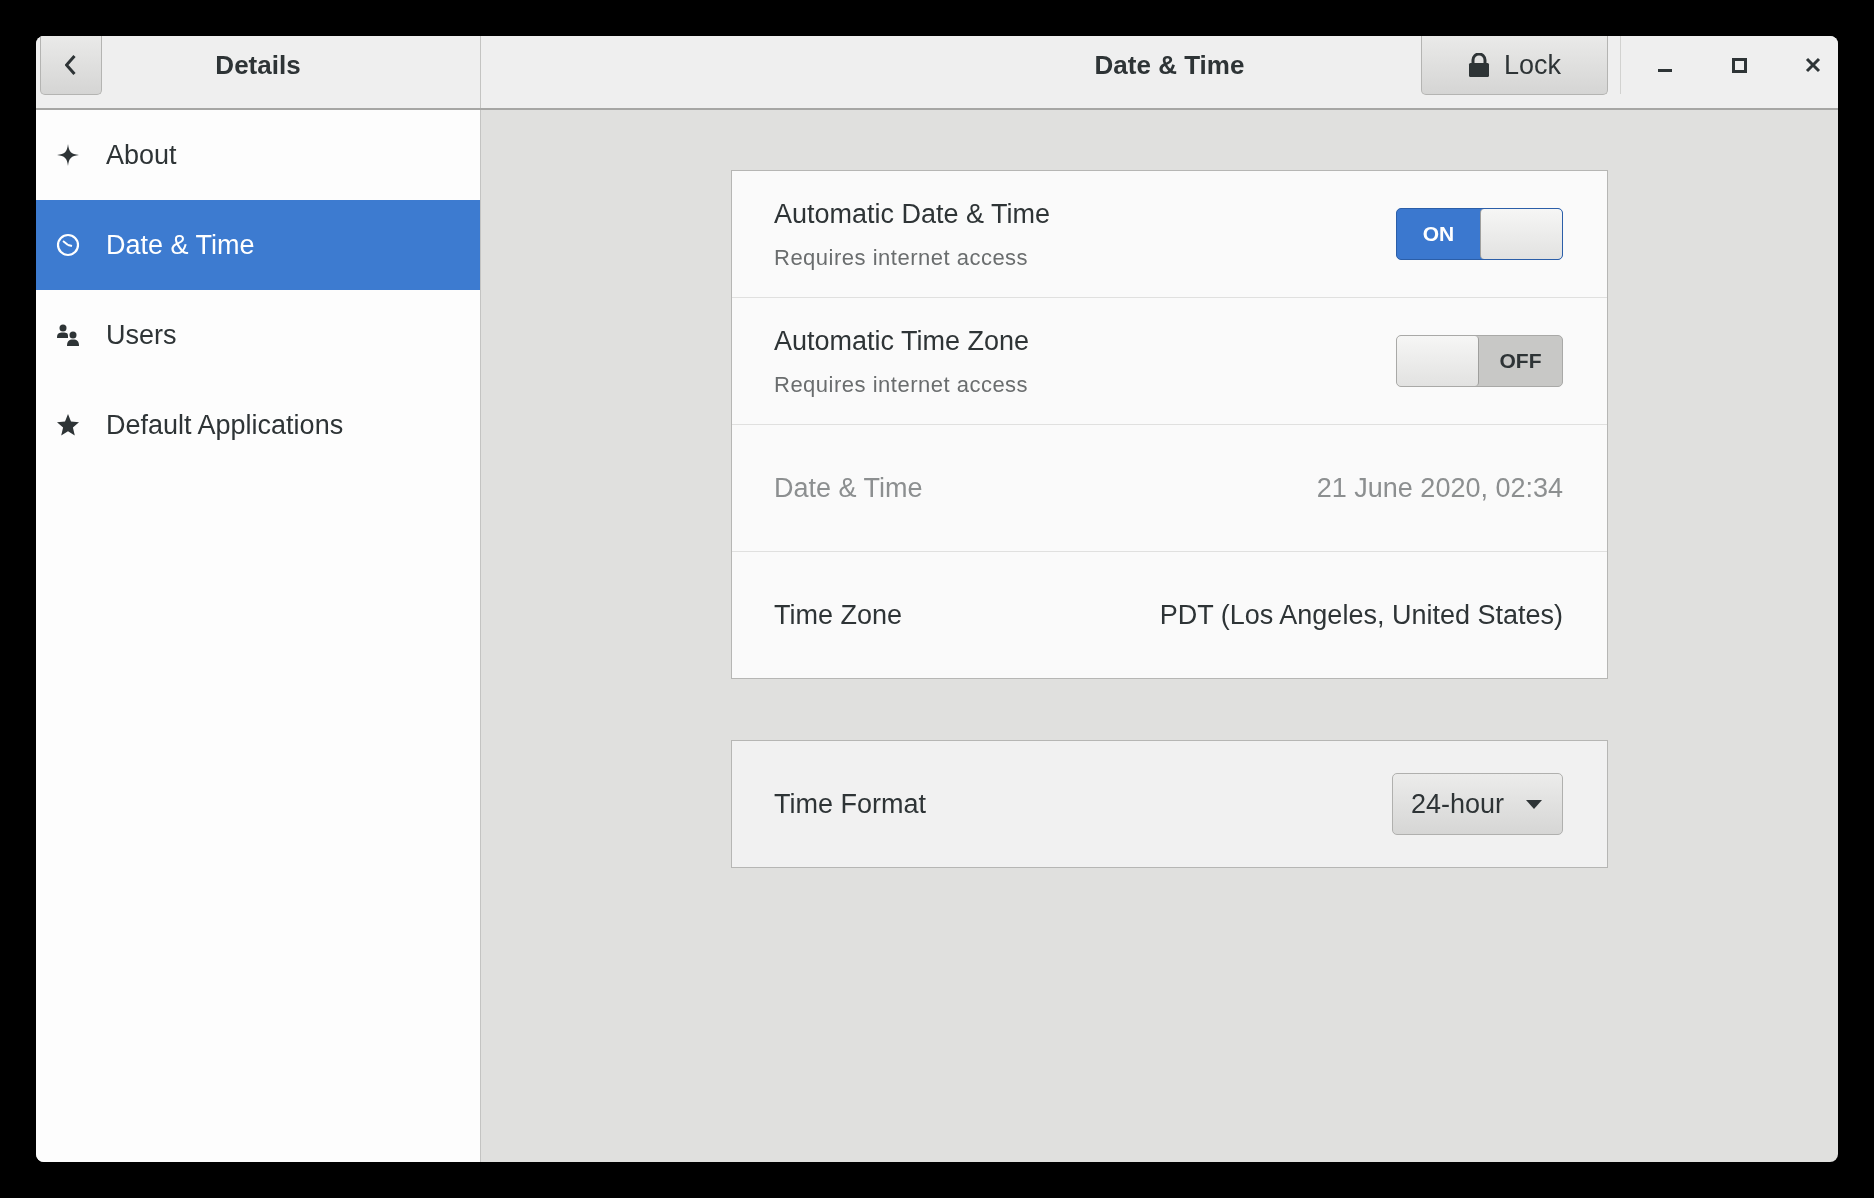 The width and height of the screenshot is (1874, 1198). I want to click on setting-value: PDT (Los Angeles, United States), so click(1361, 615).